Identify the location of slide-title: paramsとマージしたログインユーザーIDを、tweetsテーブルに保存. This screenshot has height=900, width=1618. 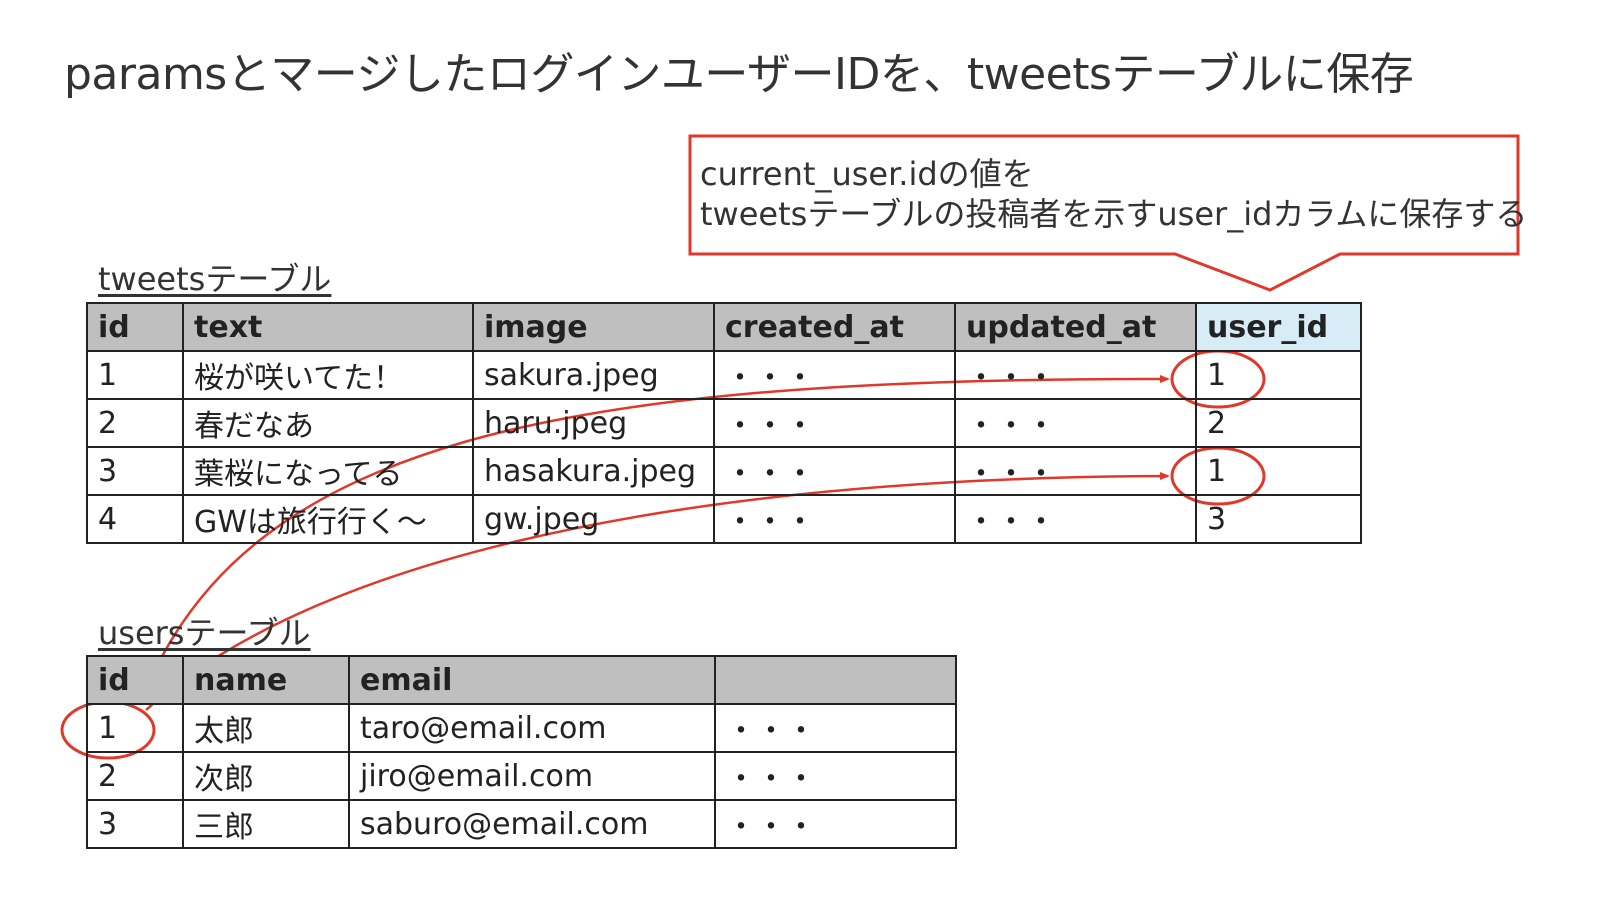
(739, 74).